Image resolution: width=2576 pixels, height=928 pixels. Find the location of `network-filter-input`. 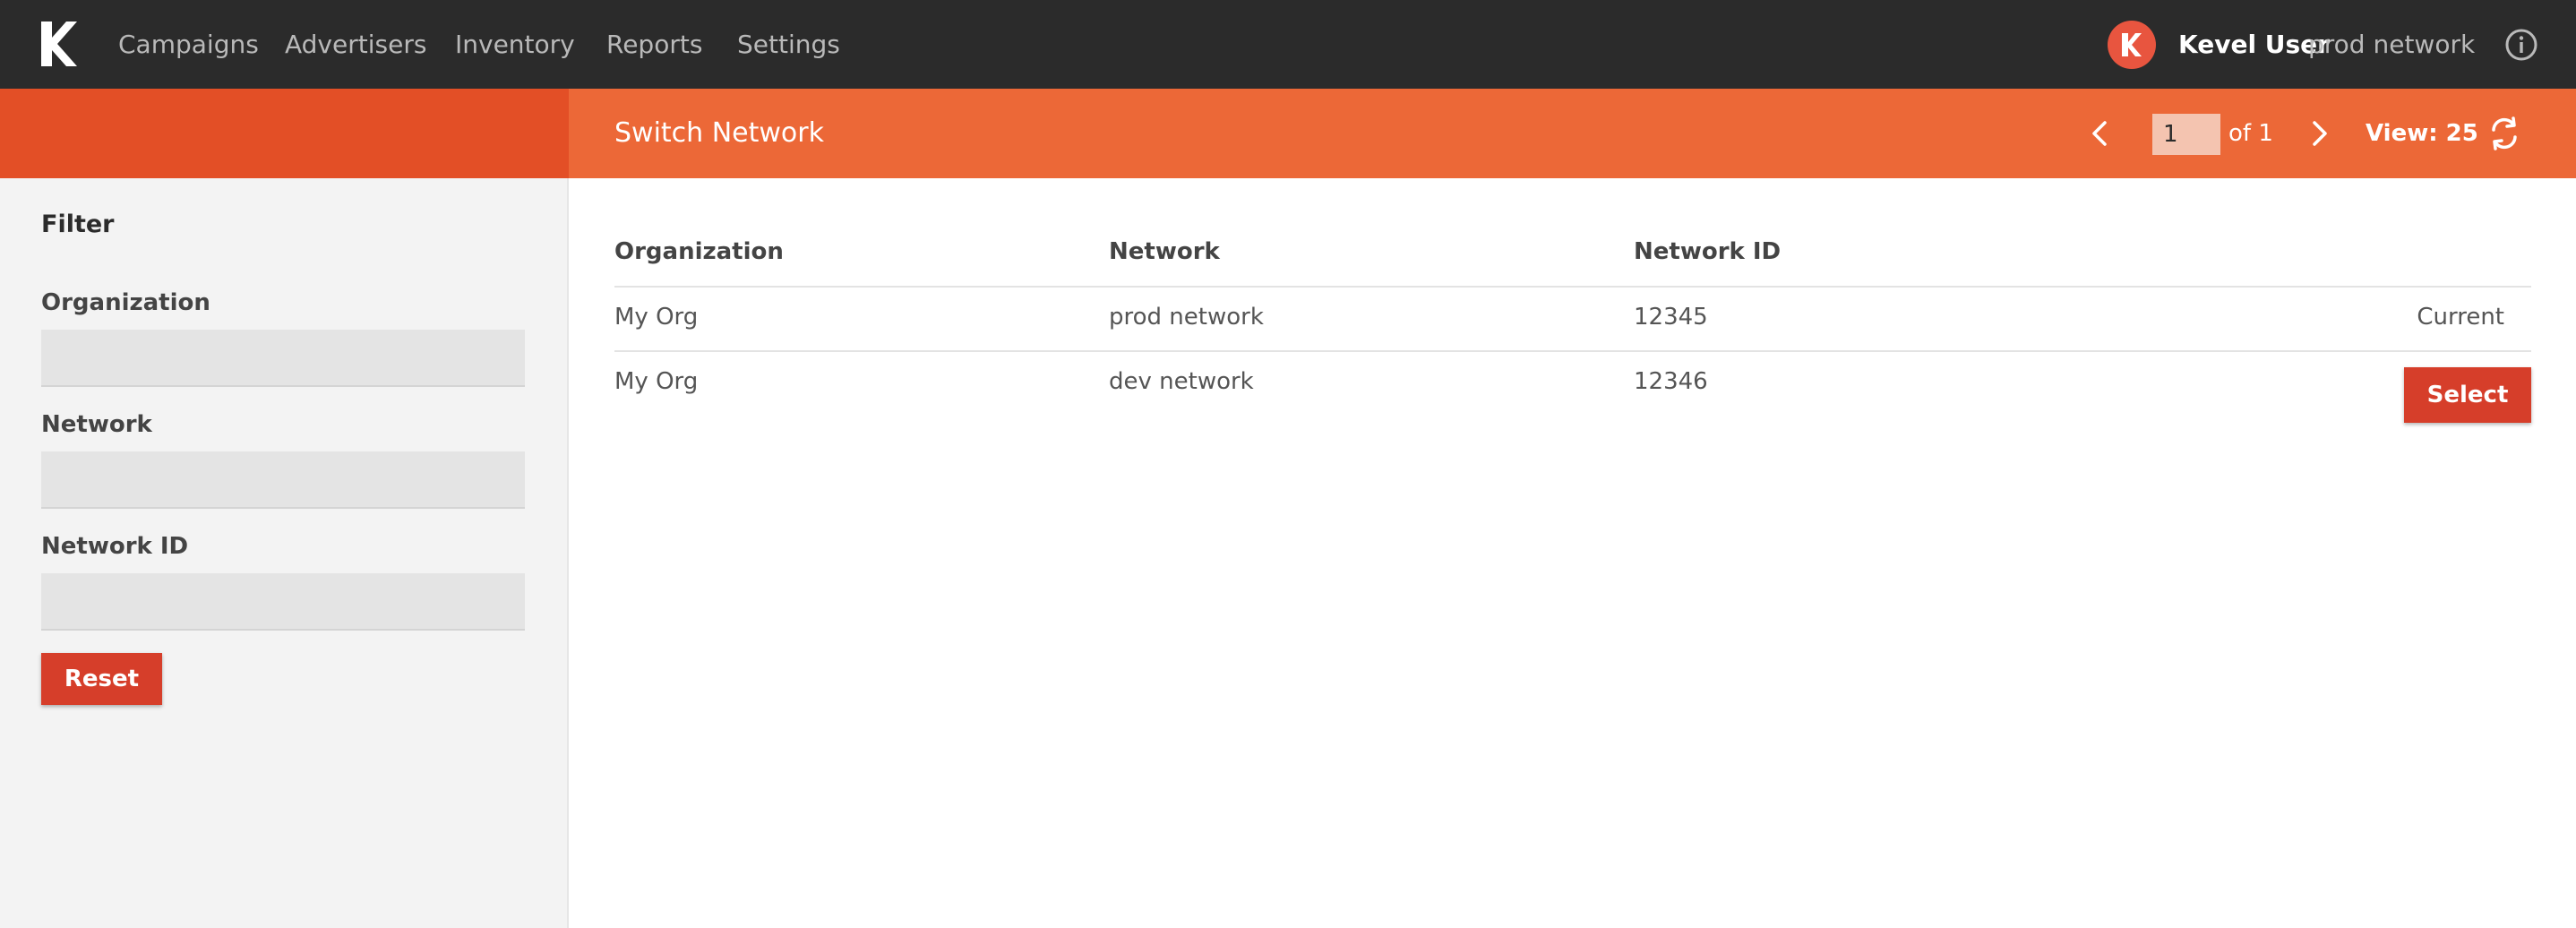

network-filter-input is located at coordinates (283, 480).